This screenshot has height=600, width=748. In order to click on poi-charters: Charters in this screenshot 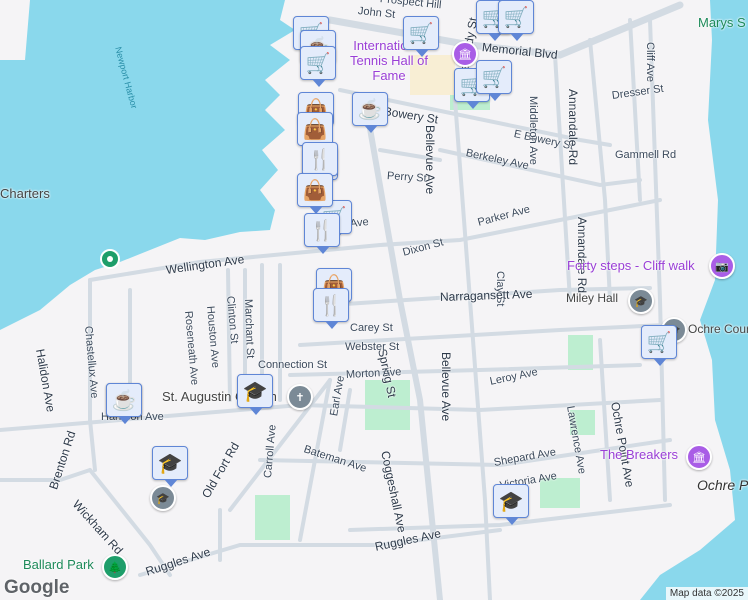, I will do `click(25, 193)`.